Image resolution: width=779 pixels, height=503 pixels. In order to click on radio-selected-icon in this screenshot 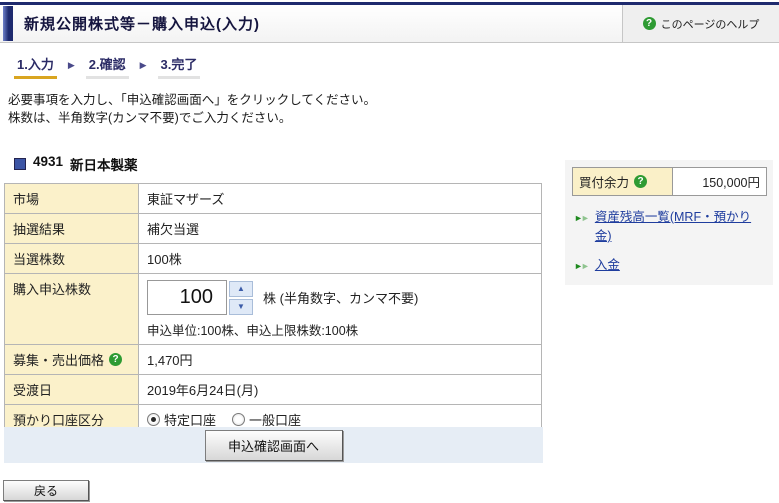, I will do `click(153, 419)`.